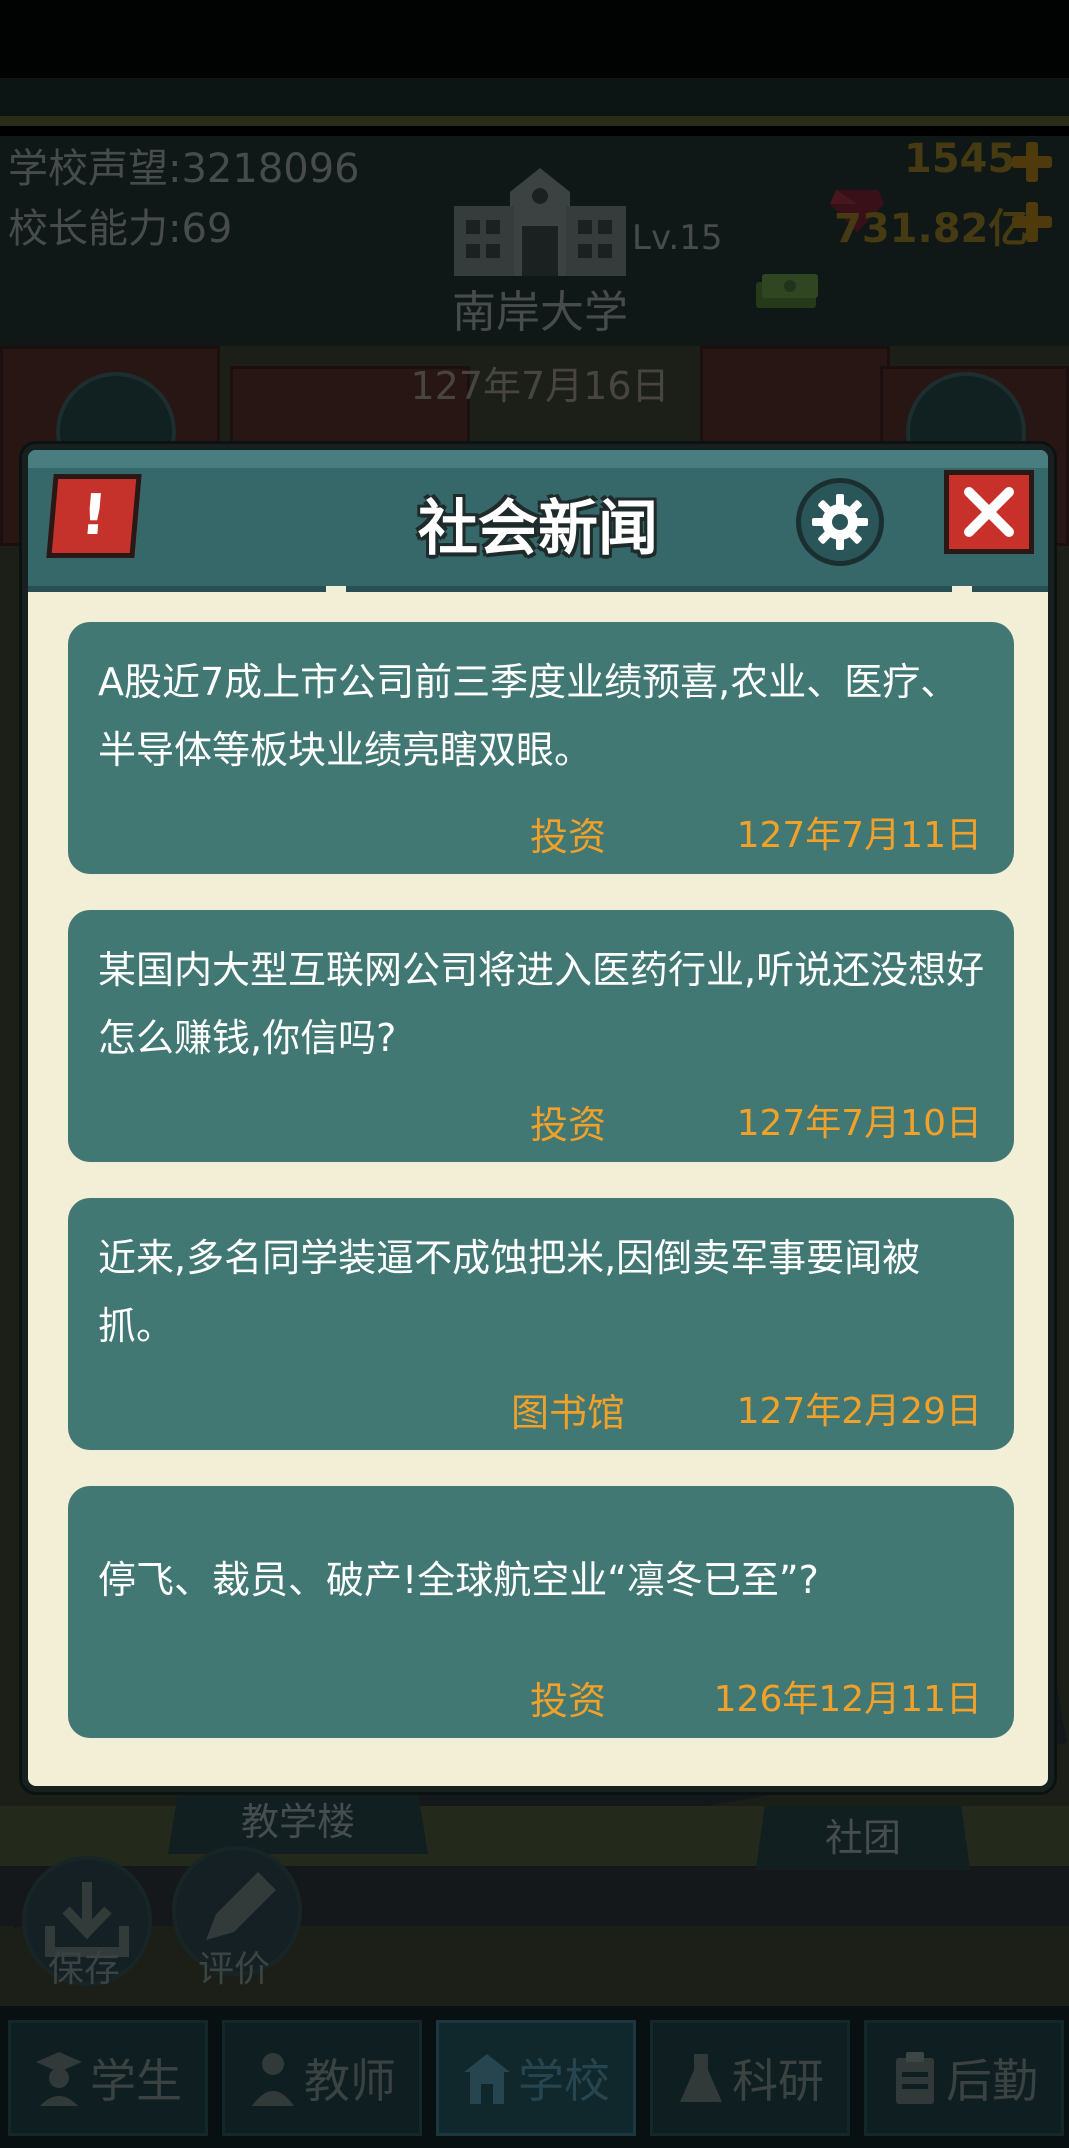 The image size is (1069, 2148). Describe the element at coordinates (567, 1413) in the screenshot. I see `news-category: 图书馆` at that location.